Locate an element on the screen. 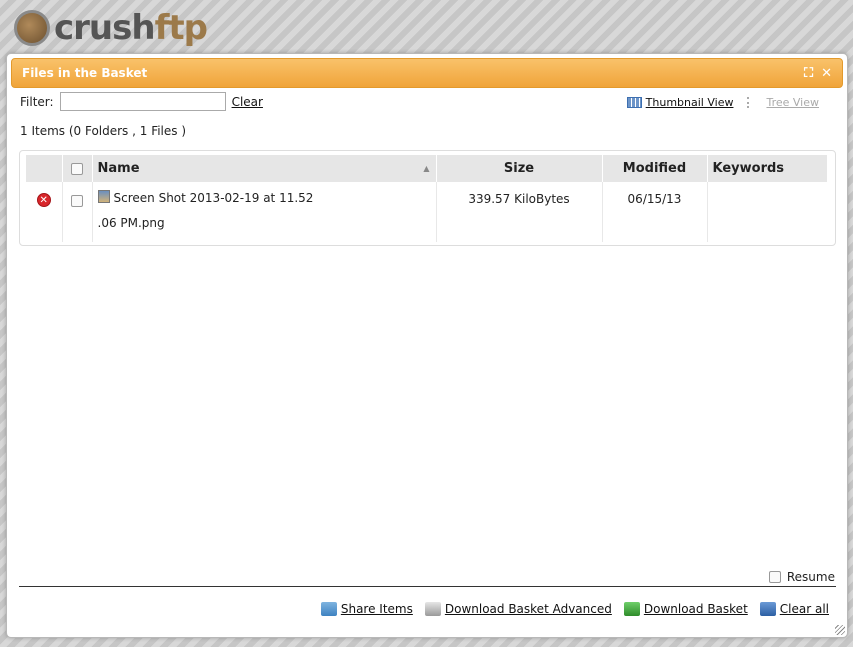 This screenshot has width=853, height=647. clear-all-button: Clear all is located at coordinates (794, 609).